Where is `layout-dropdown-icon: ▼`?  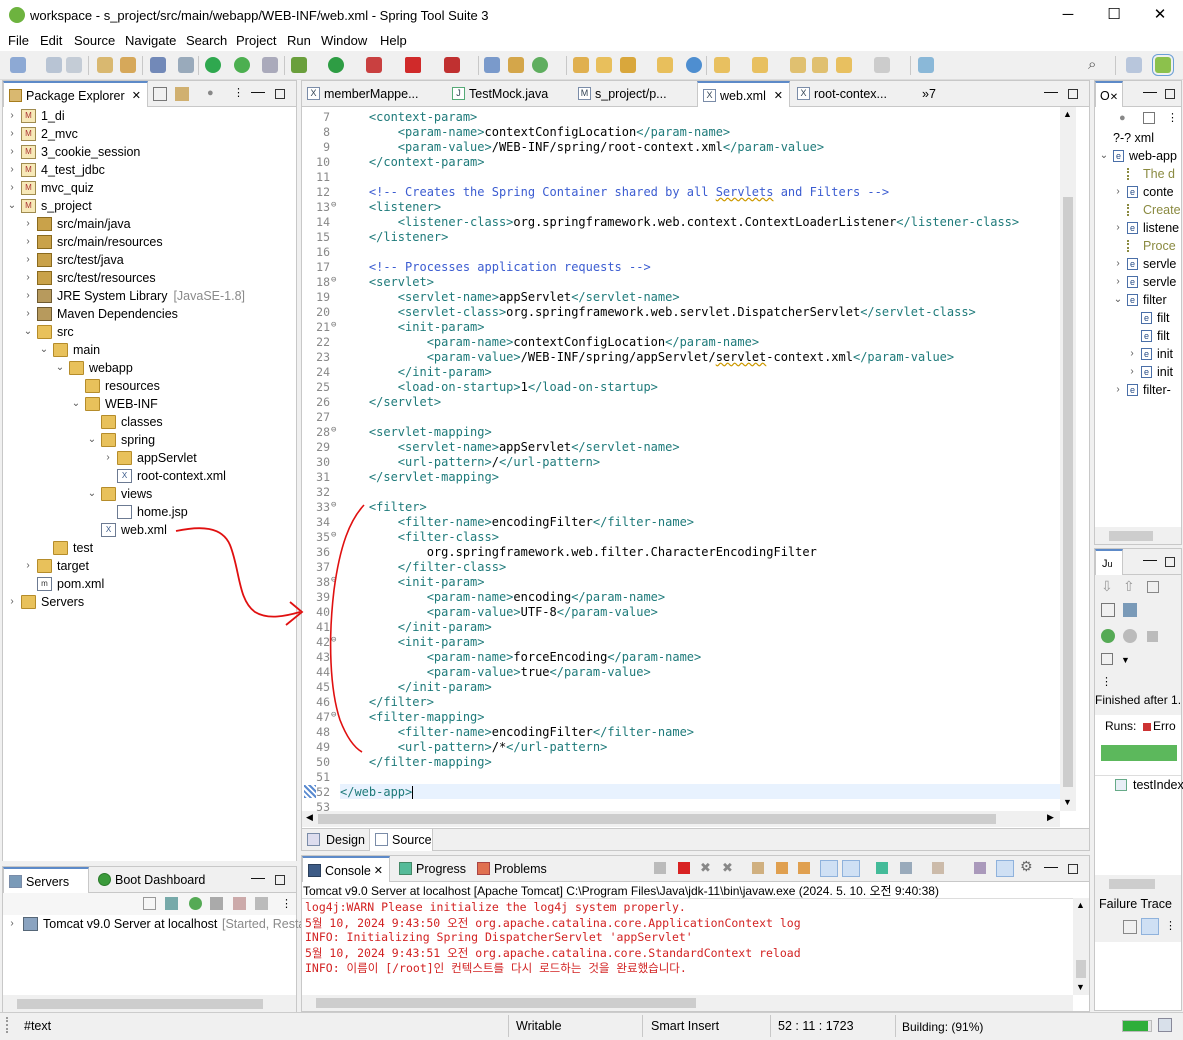
layout-dropdown-icon: ▼ is located at coordinates (1125, 660).